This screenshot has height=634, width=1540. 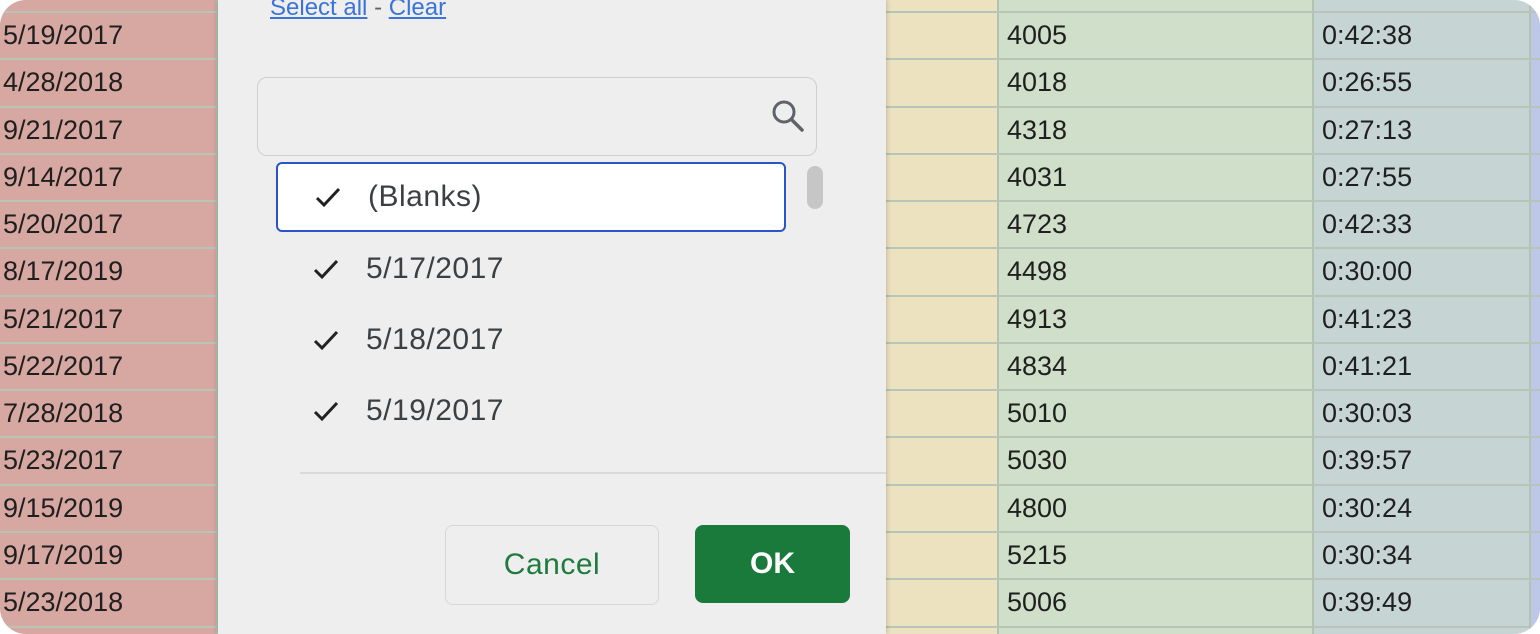 What do you see at coordinates (788, 116) in the screenshot?
I see `search-icon` at bounding box center [788, 116].